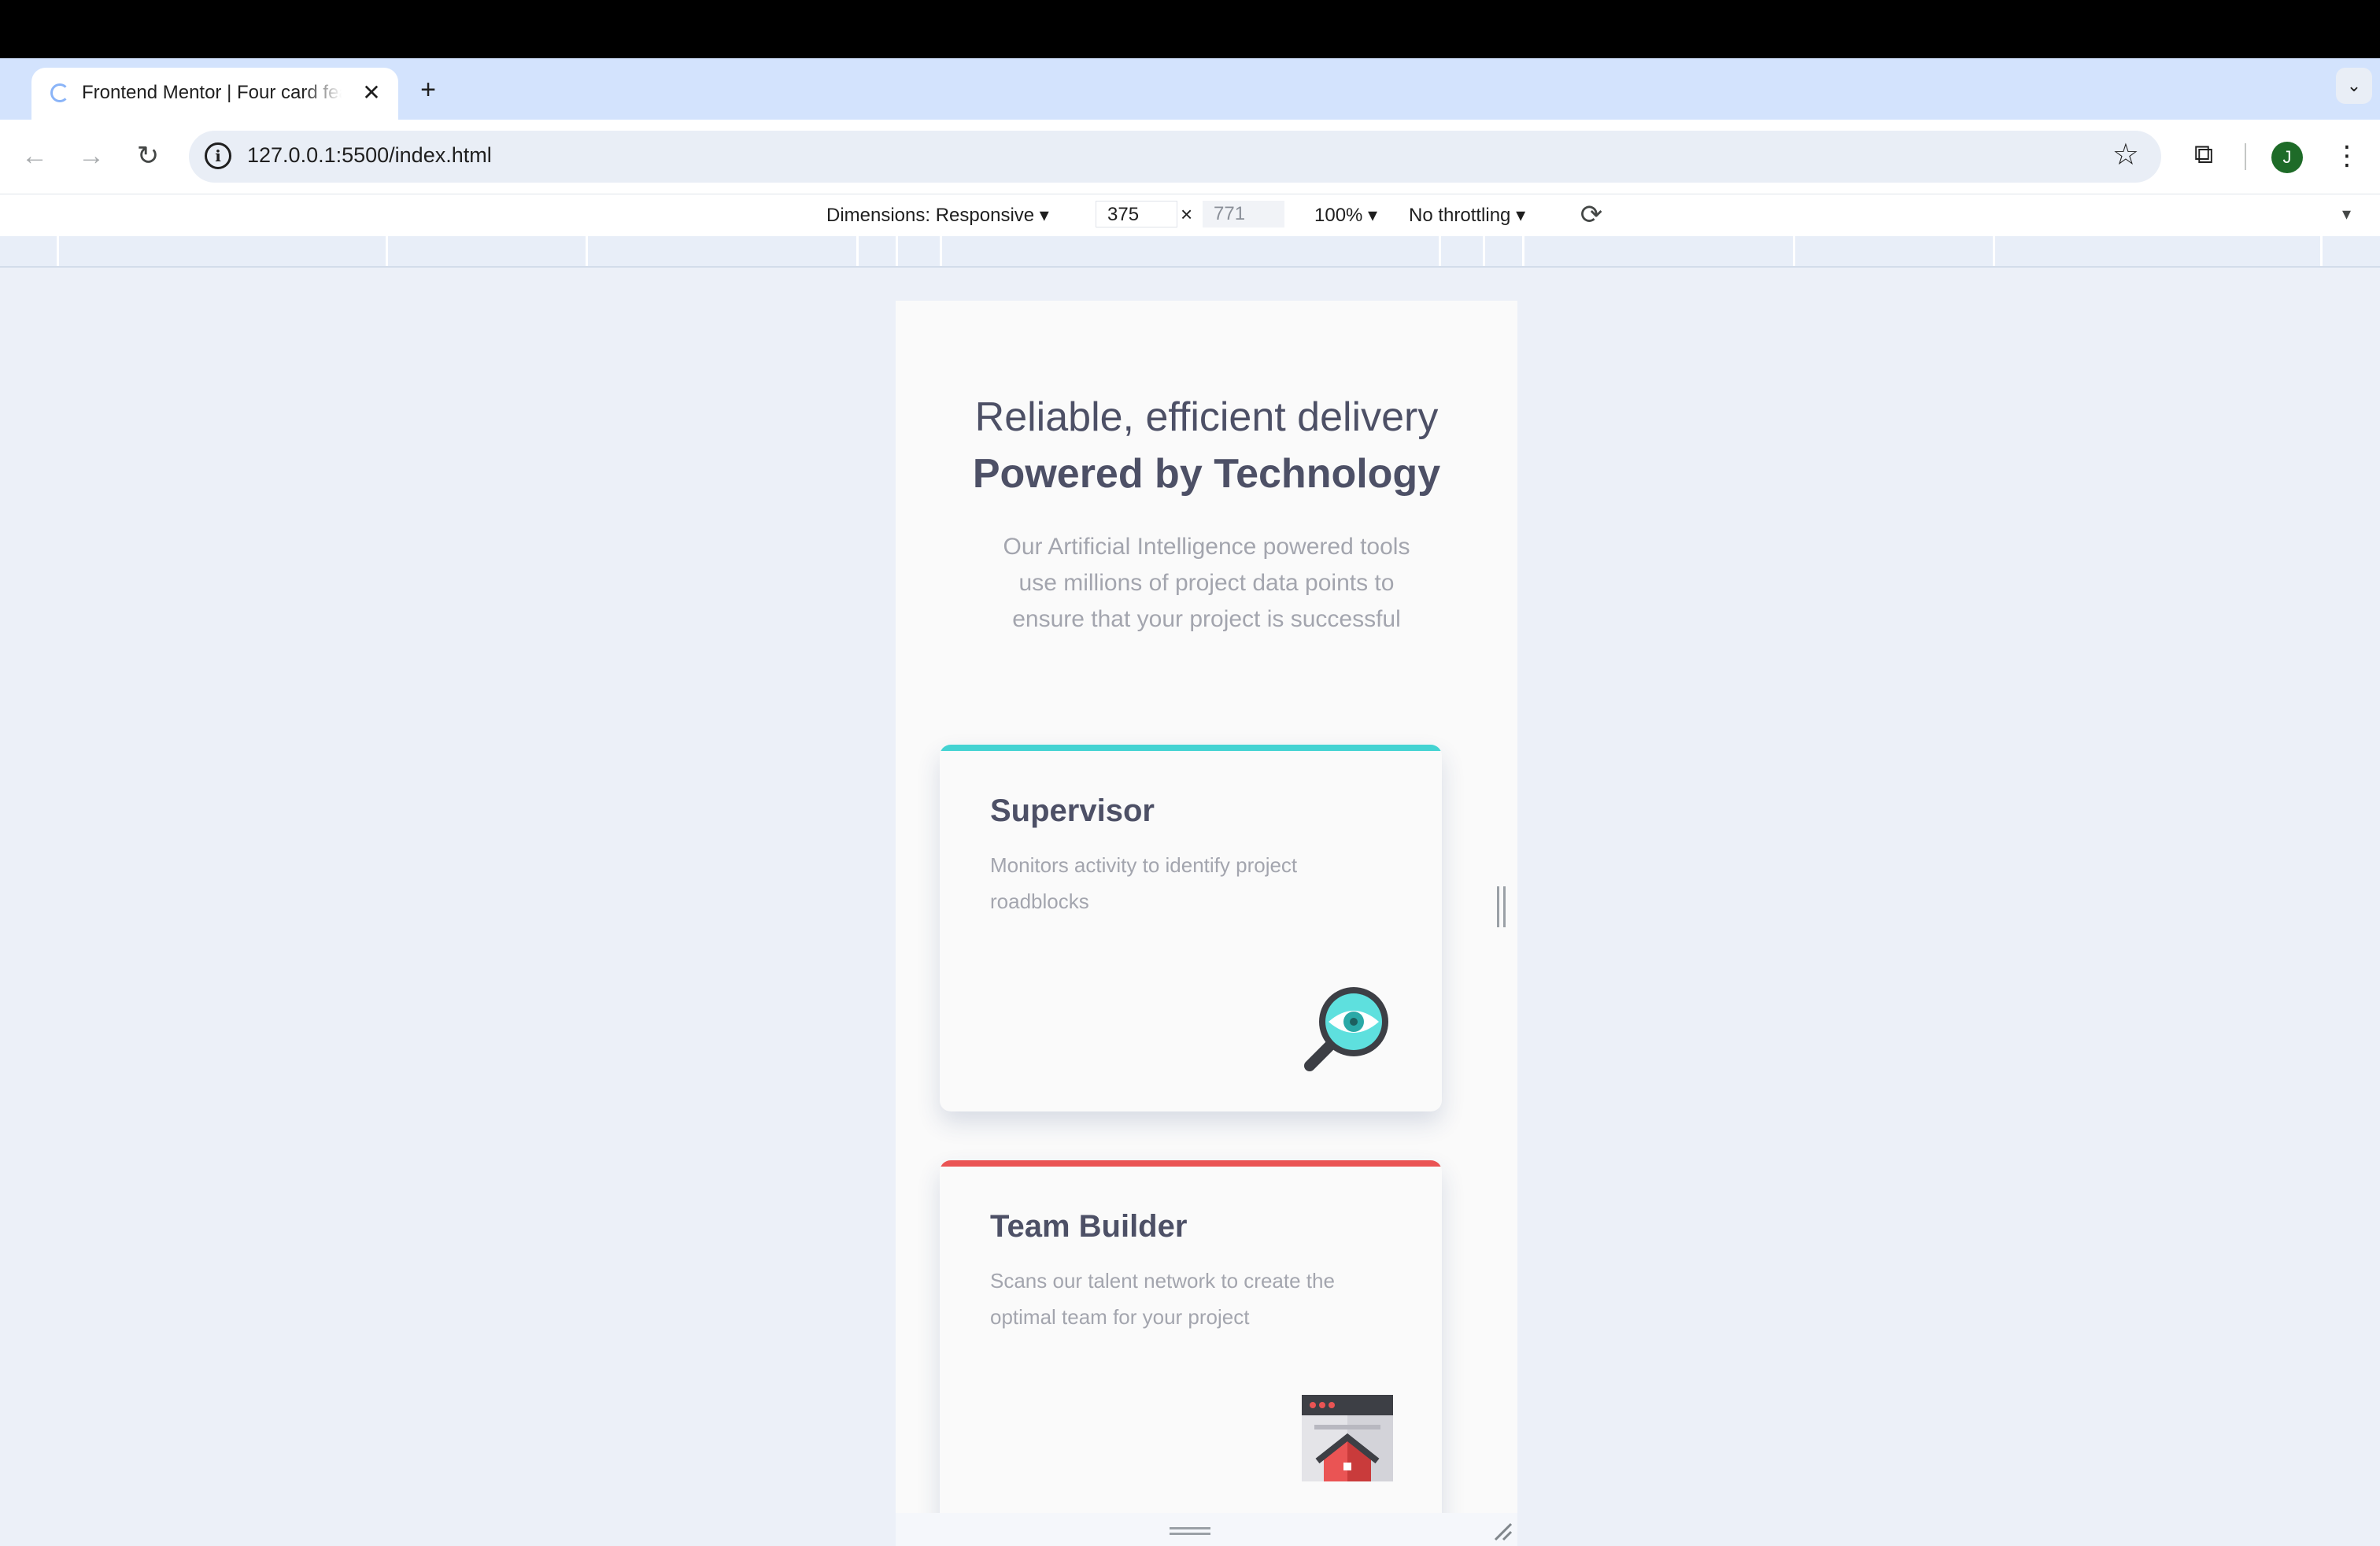  Describe the element at coordinates (1190, 1531) in the screenshot. I see `bottom-grip-icon` at that location.